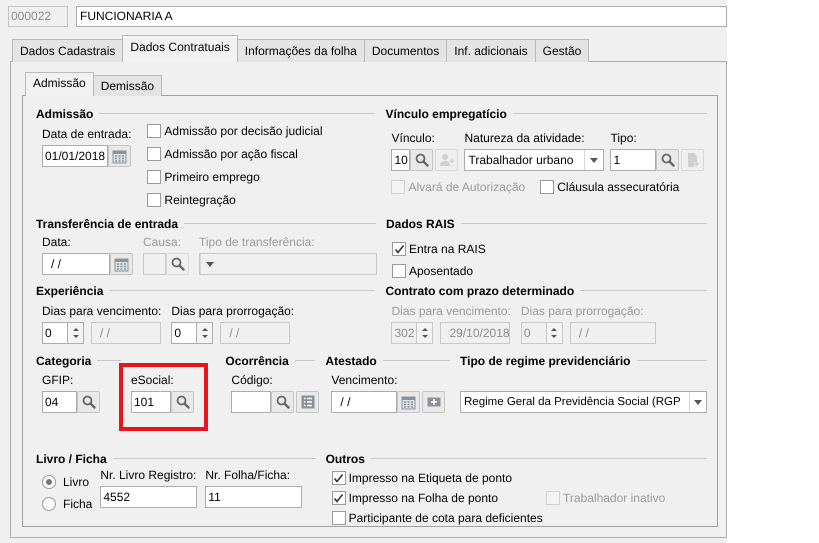  I want to click on add-button, so click(434, 402).